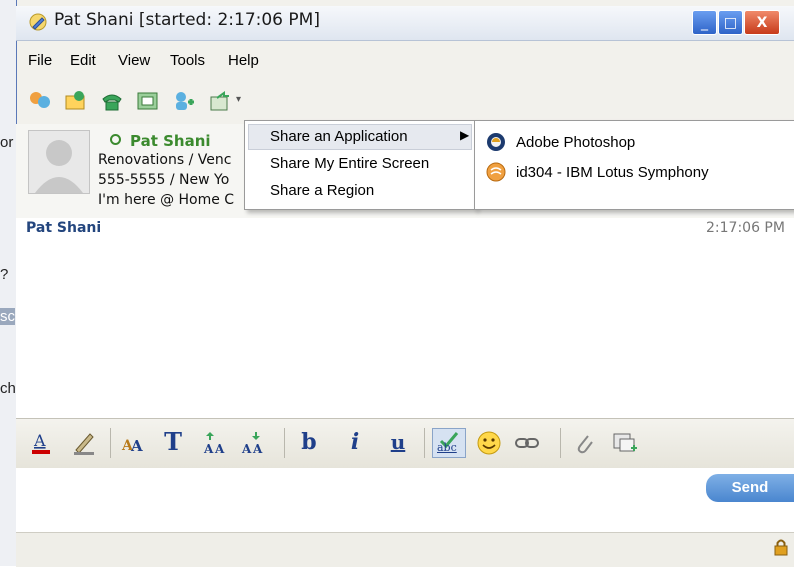 Image resolution: width=794 pixels, height=567 pixels. I want to click on maximize-button: □, so click(730, 22).